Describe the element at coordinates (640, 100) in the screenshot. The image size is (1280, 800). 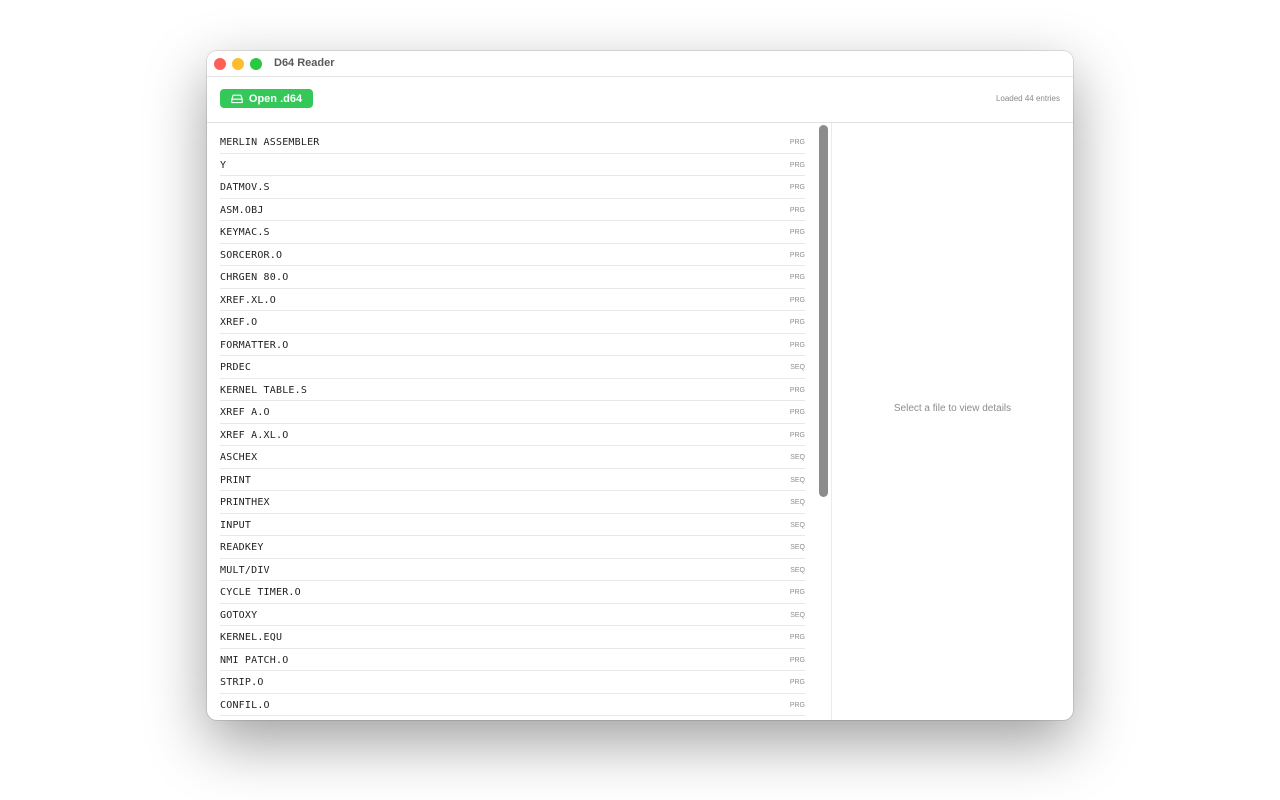
I see `toolbar: Open .d64 Loaded 44 entries` at that location.